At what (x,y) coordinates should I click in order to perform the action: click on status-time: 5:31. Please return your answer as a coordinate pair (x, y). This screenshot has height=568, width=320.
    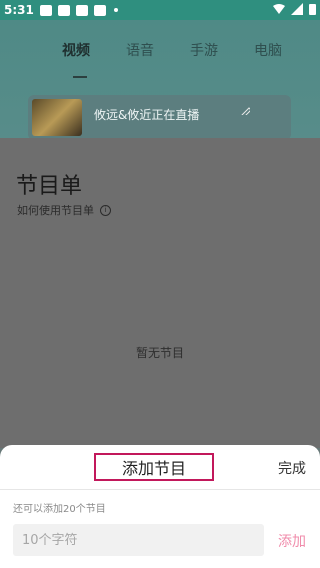
    Looking at the image, I should click on (19, 10).